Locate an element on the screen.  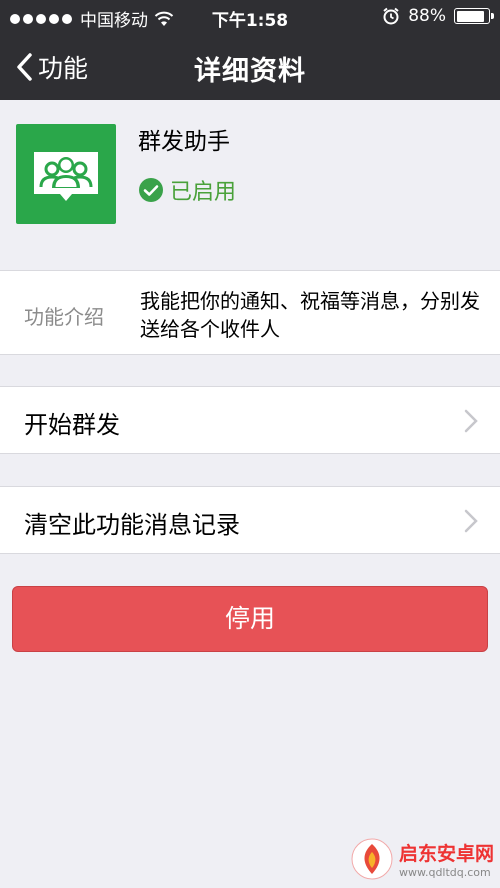
watermark: 启东安卓网 www.qdltdq.com is located at coordinates (422, 859).